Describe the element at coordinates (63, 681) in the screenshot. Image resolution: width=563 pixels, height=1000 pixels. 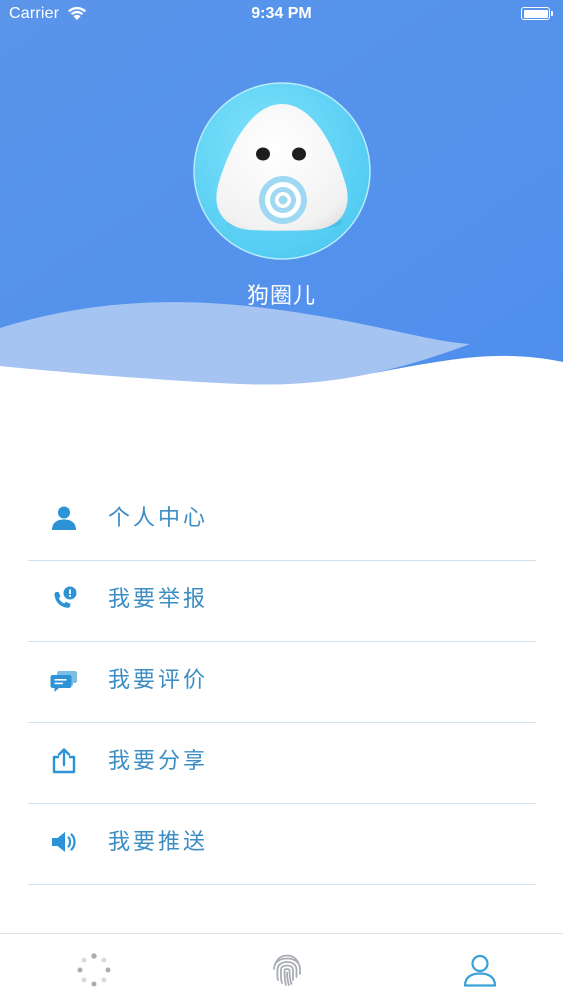
I see `chat-bubbles-icon` at that location.